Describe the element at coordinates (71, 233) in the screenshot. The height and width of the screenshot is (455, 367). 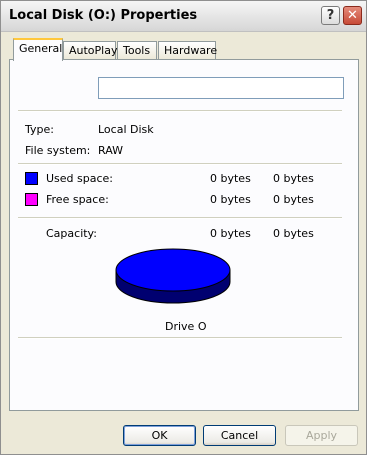
I see `capacity-label: Capacity:` at that location.